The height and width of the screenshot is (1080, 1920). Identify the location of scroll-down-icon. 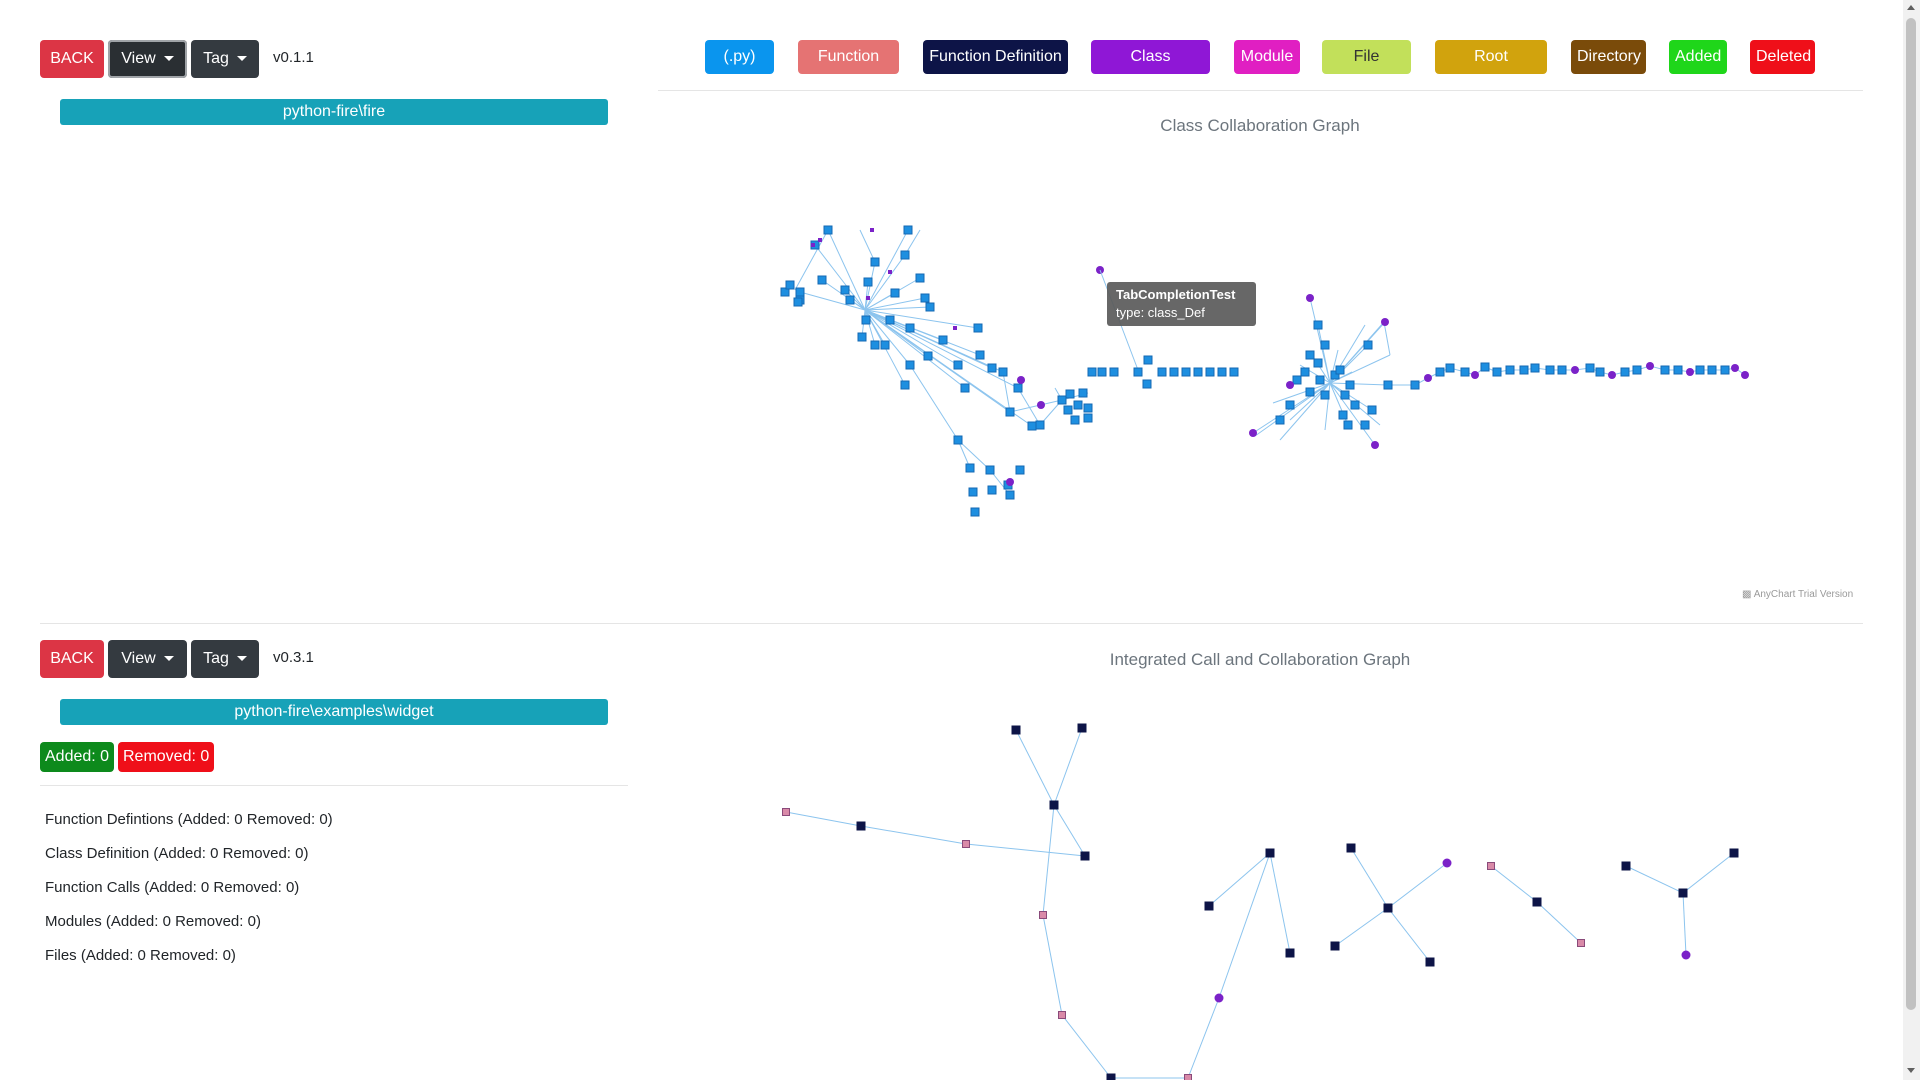
(1911, 1070).